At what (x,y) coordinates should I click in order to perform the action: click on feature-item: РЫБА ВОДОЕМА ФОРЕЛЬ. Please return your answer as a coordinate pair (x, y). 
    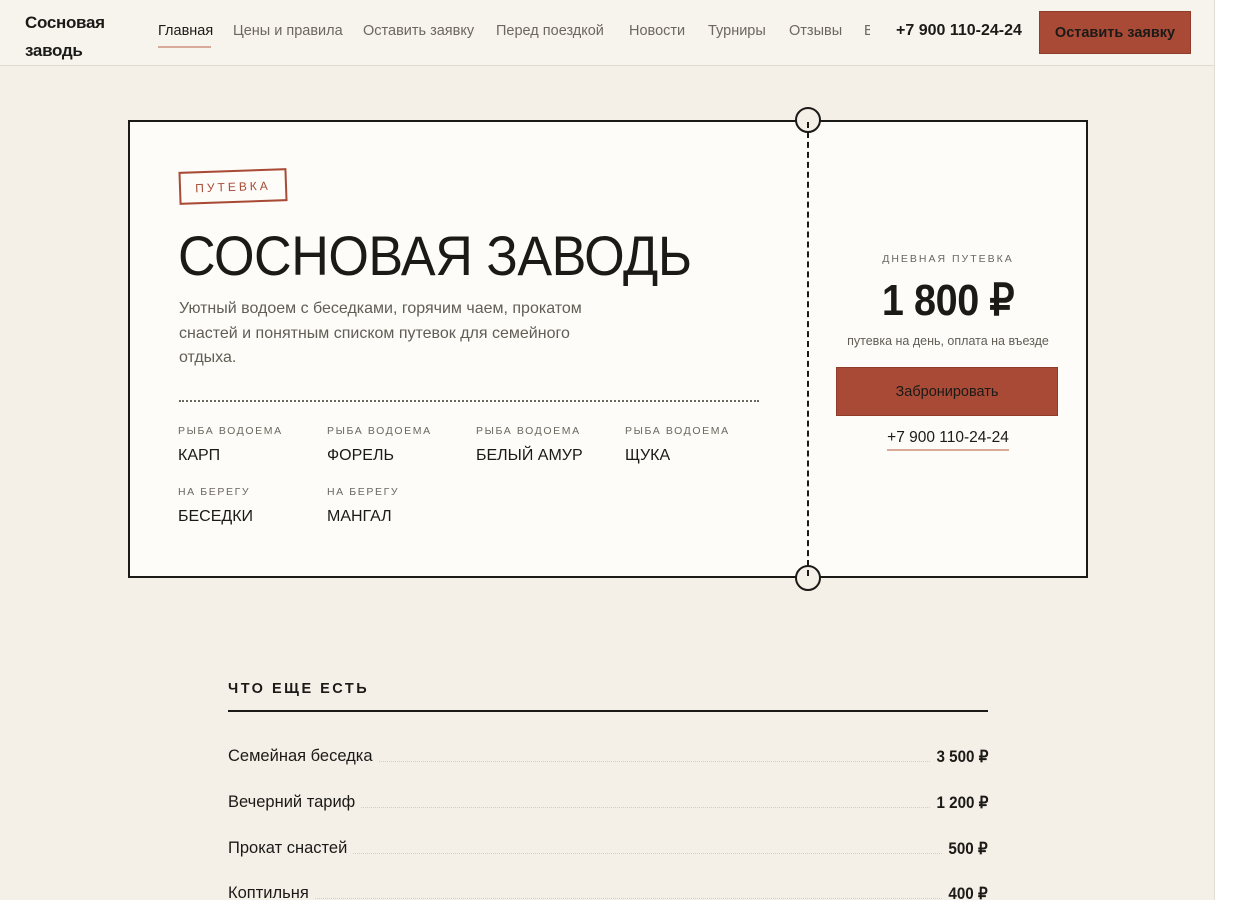
    Looking at the image, I should click on (397, 445).